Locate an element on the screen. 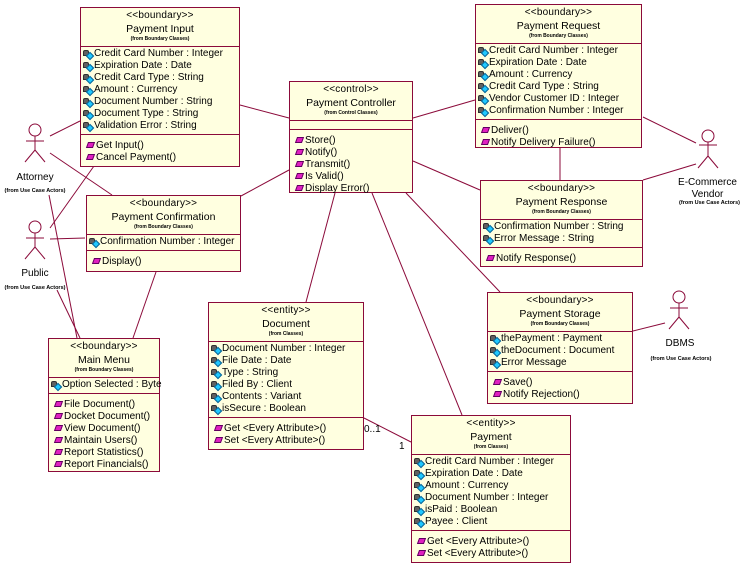 The image size is (749, 573). operation-row: File Document() is located at coordinates (105, 405).